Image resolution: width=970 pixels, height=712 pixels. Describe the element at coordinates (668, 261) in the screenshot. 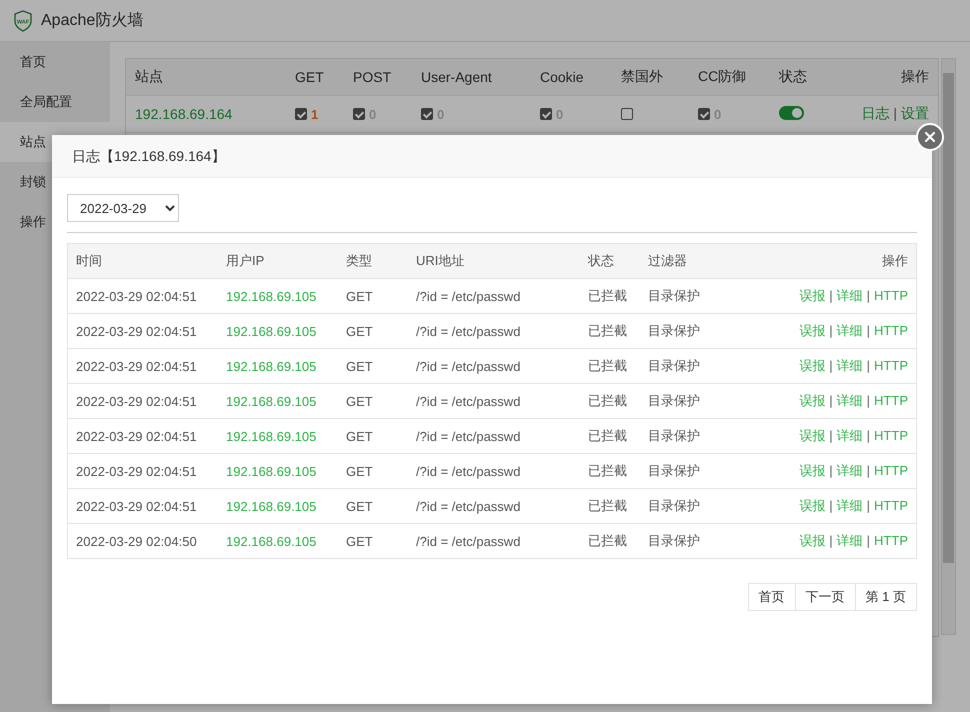

I see `column-header: 过滤器` at that location.